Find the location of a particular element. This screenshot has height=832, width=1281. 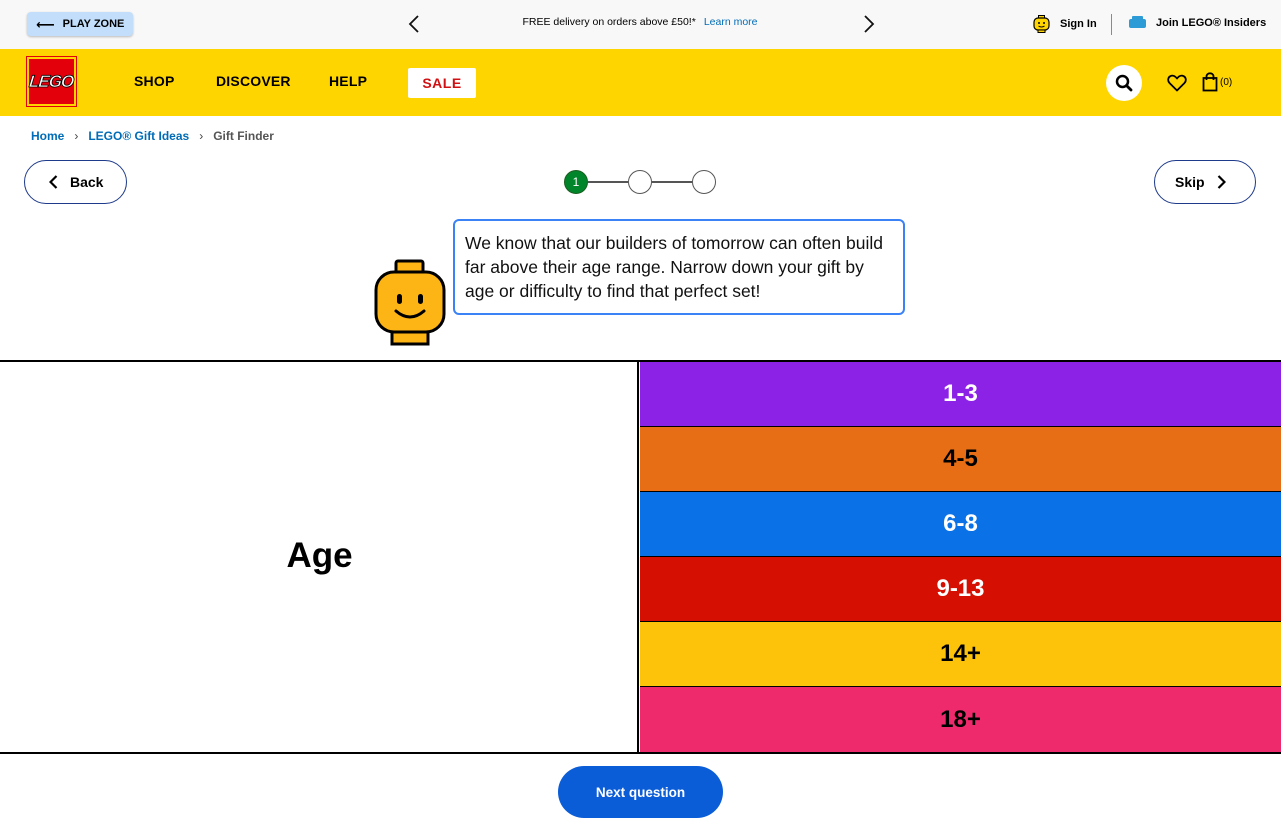

age-option-18-plus: 18+ is located at coordinates (960, 719).